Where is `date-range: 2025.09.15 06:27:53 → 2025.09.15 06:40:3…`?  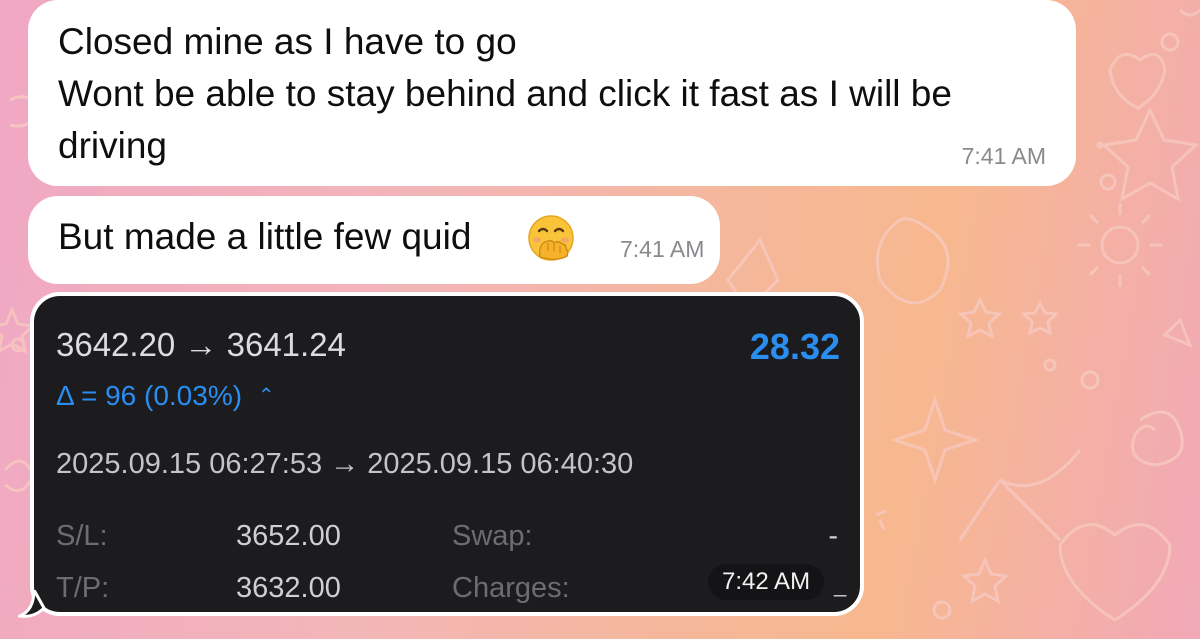 date-range: 2025.09.15 06:27:53 → 2025.09.15 06:40:3… is located at coordinates (345, 464).